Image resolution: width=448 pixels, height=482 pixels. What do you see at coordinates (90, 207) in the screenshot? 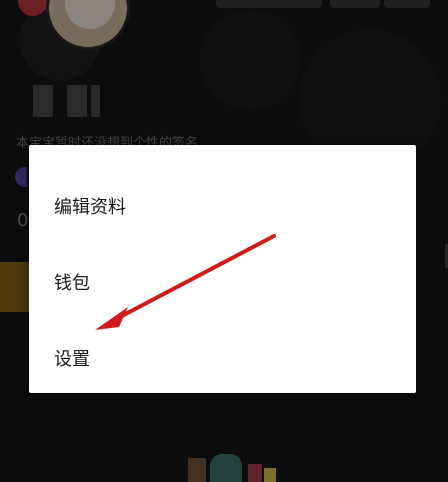
I see `menu-item-label: 编辑资料` at bounding box center [90, 207].